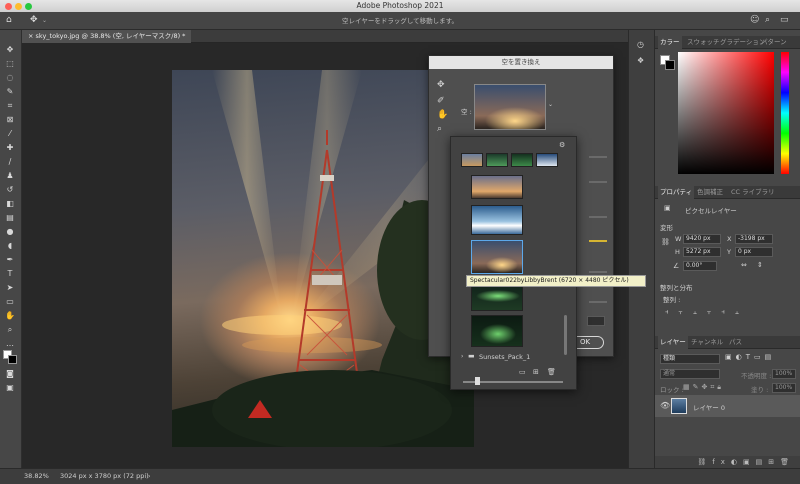  Describe the element at coordinates (10, 388) in the screenshot. I see `screen-mode-icon: ▣` at that location.